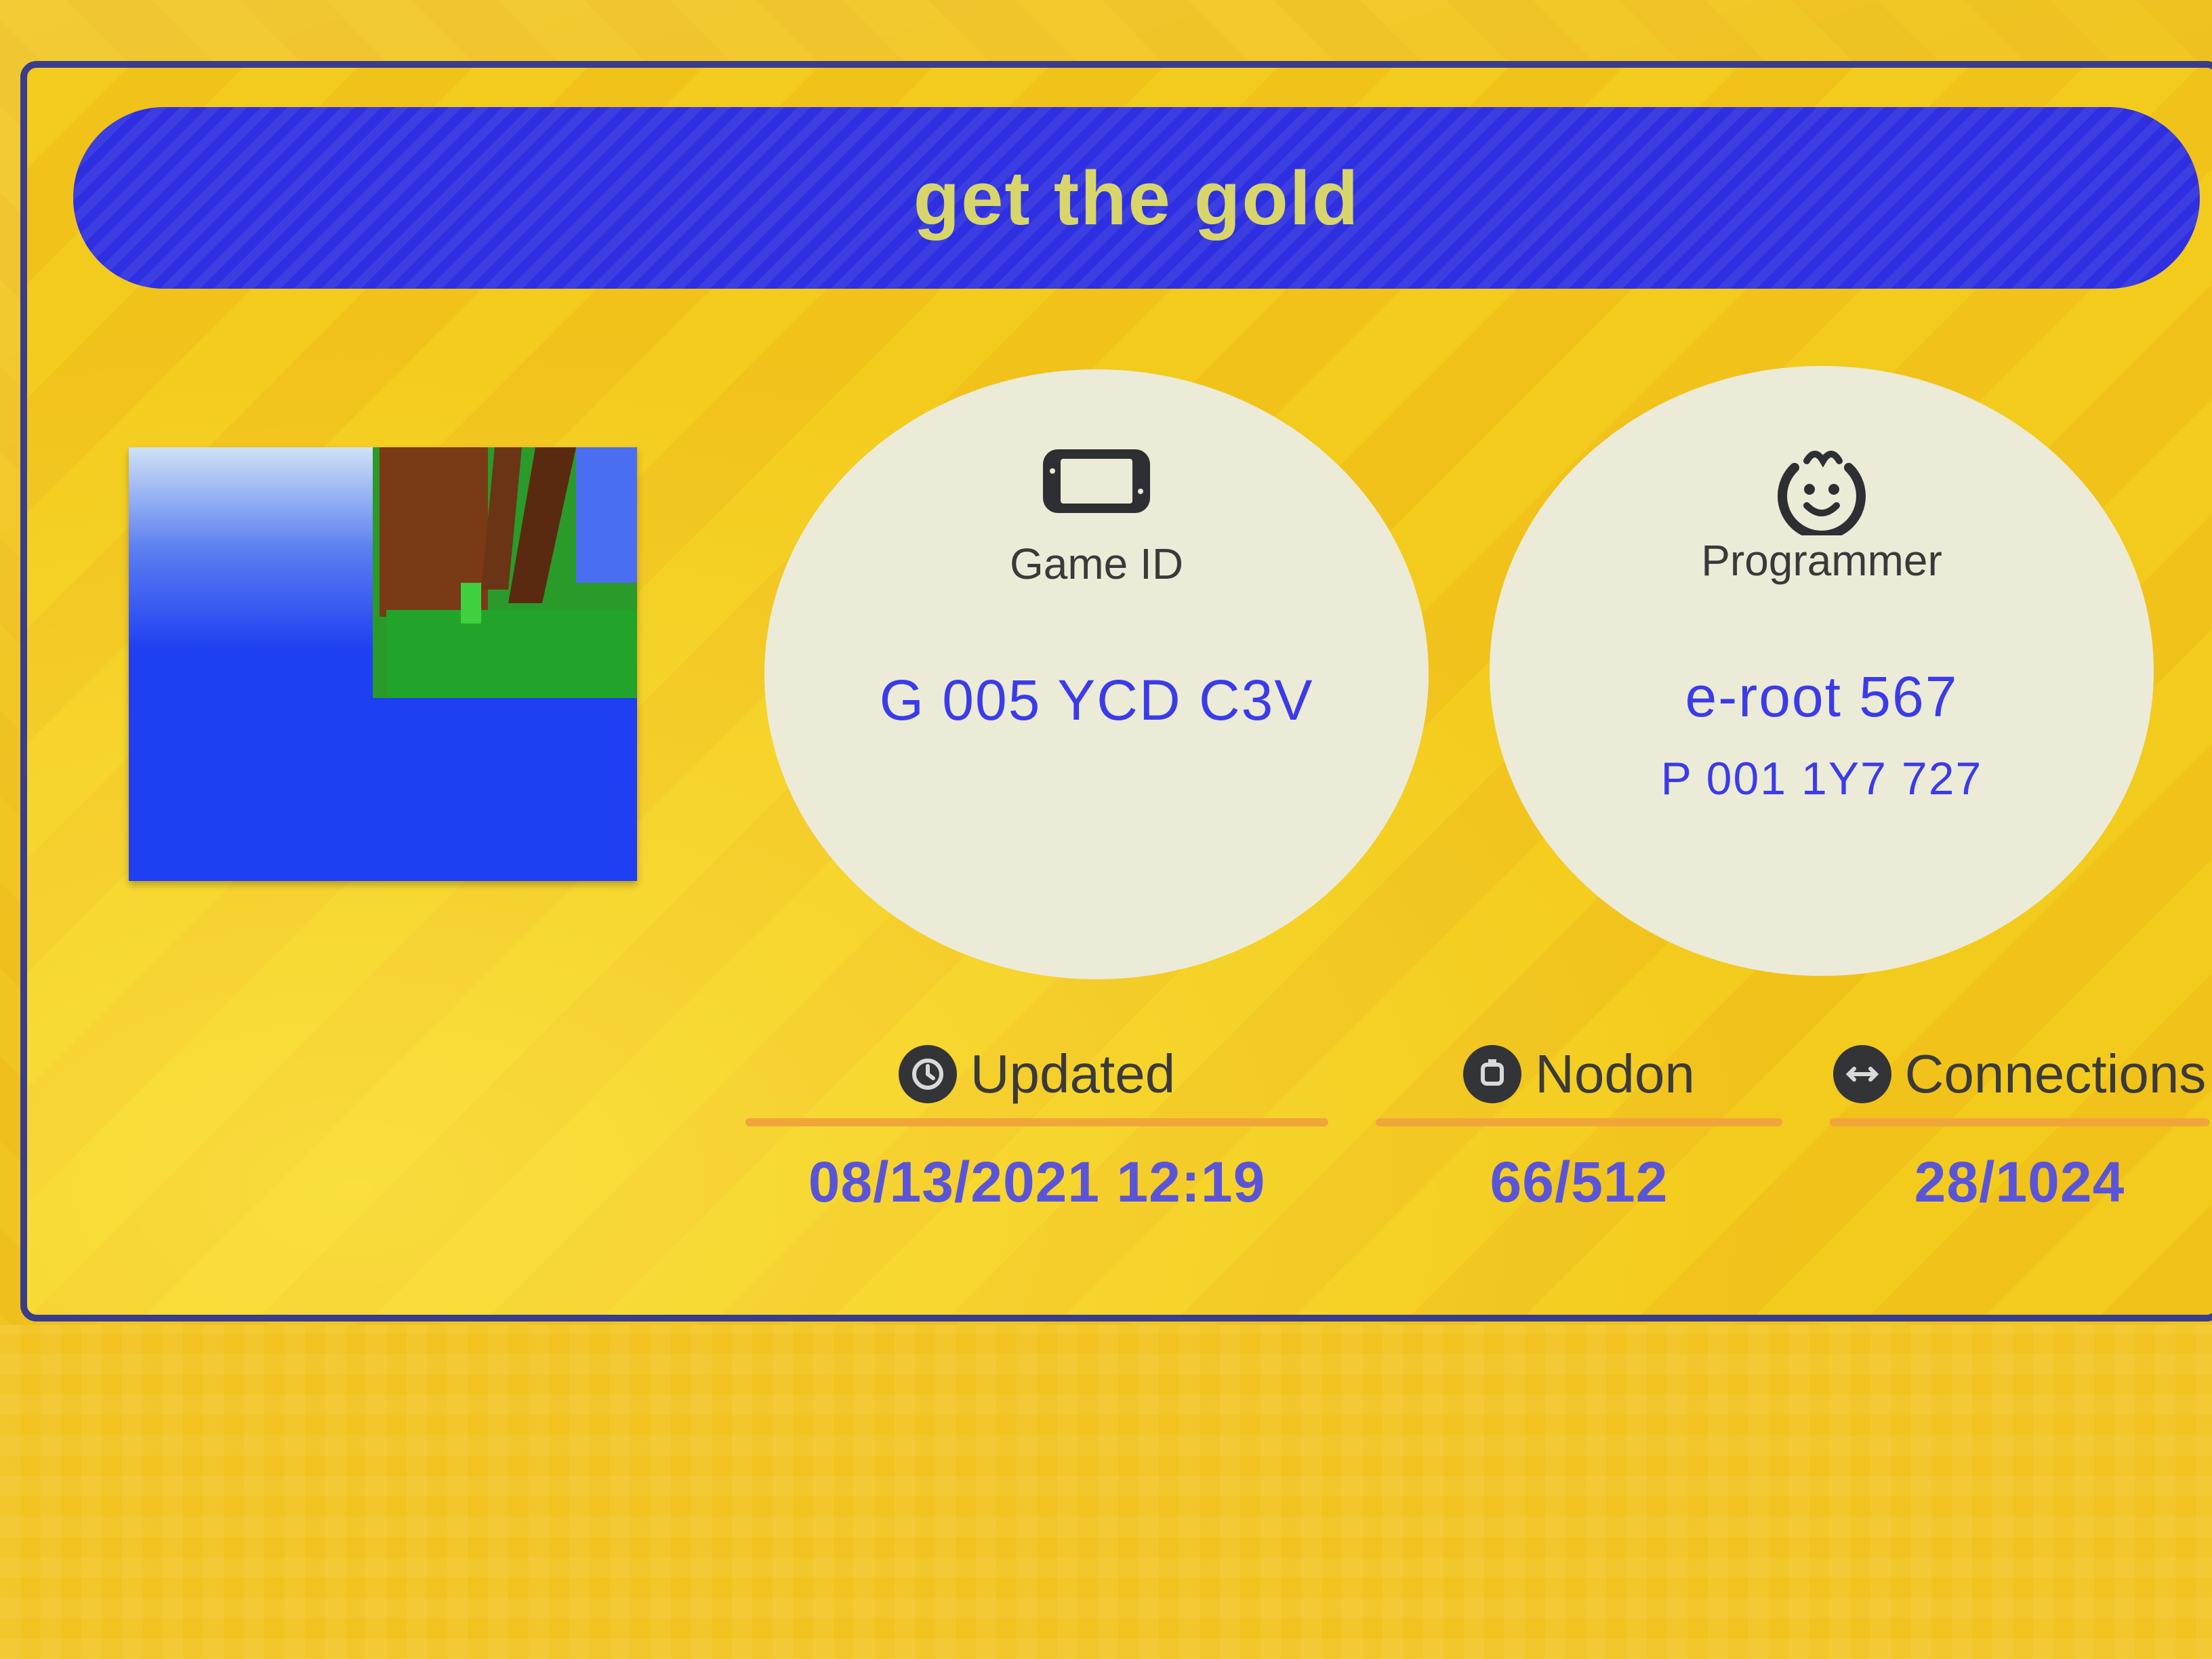  I want to click on connections-value: 28/1024, so click(2020, 1182).